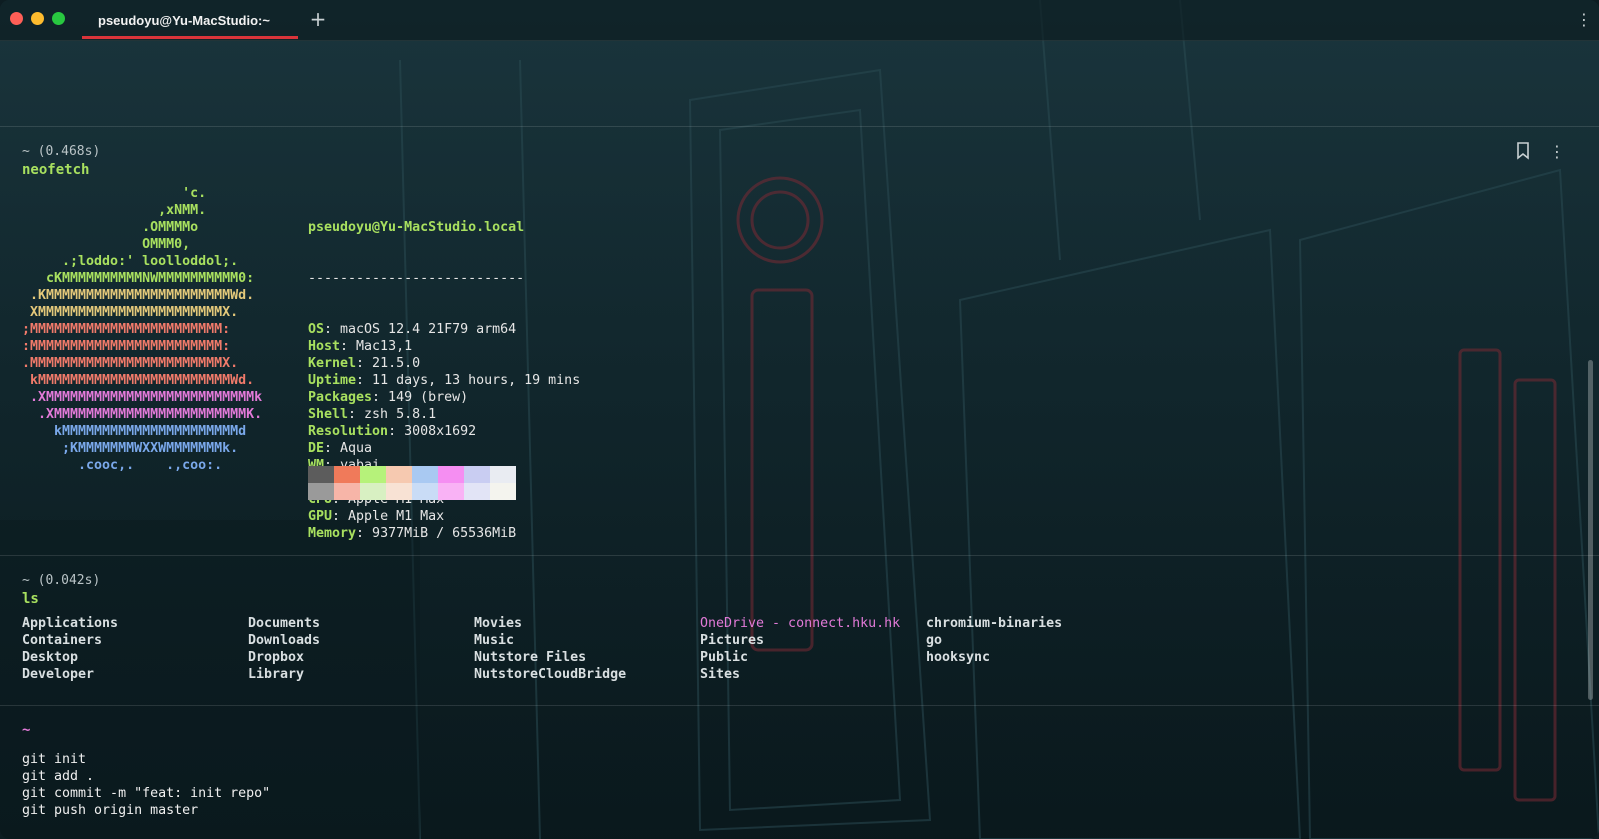 This screenshot has height=839, width=1599. Describe the element at coordinates (110, 810) in the screenshot. I see `input-line: git push origin master` at that location.